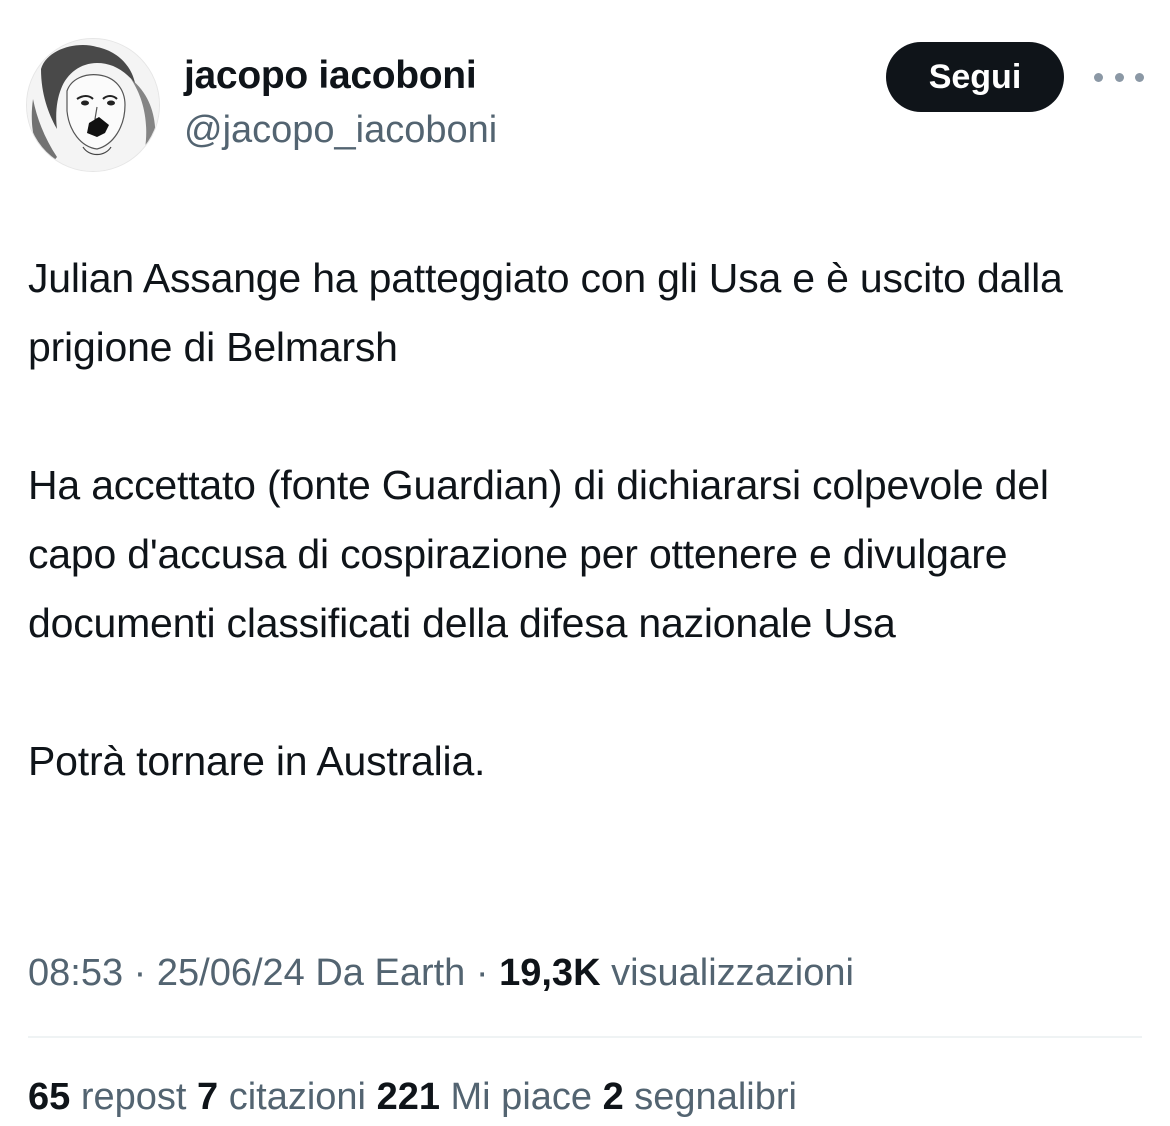 Image resolution: width=1170 pixels, height=1126 pixels. I want to click on more-horizontal-icon, so click(1119, 77).